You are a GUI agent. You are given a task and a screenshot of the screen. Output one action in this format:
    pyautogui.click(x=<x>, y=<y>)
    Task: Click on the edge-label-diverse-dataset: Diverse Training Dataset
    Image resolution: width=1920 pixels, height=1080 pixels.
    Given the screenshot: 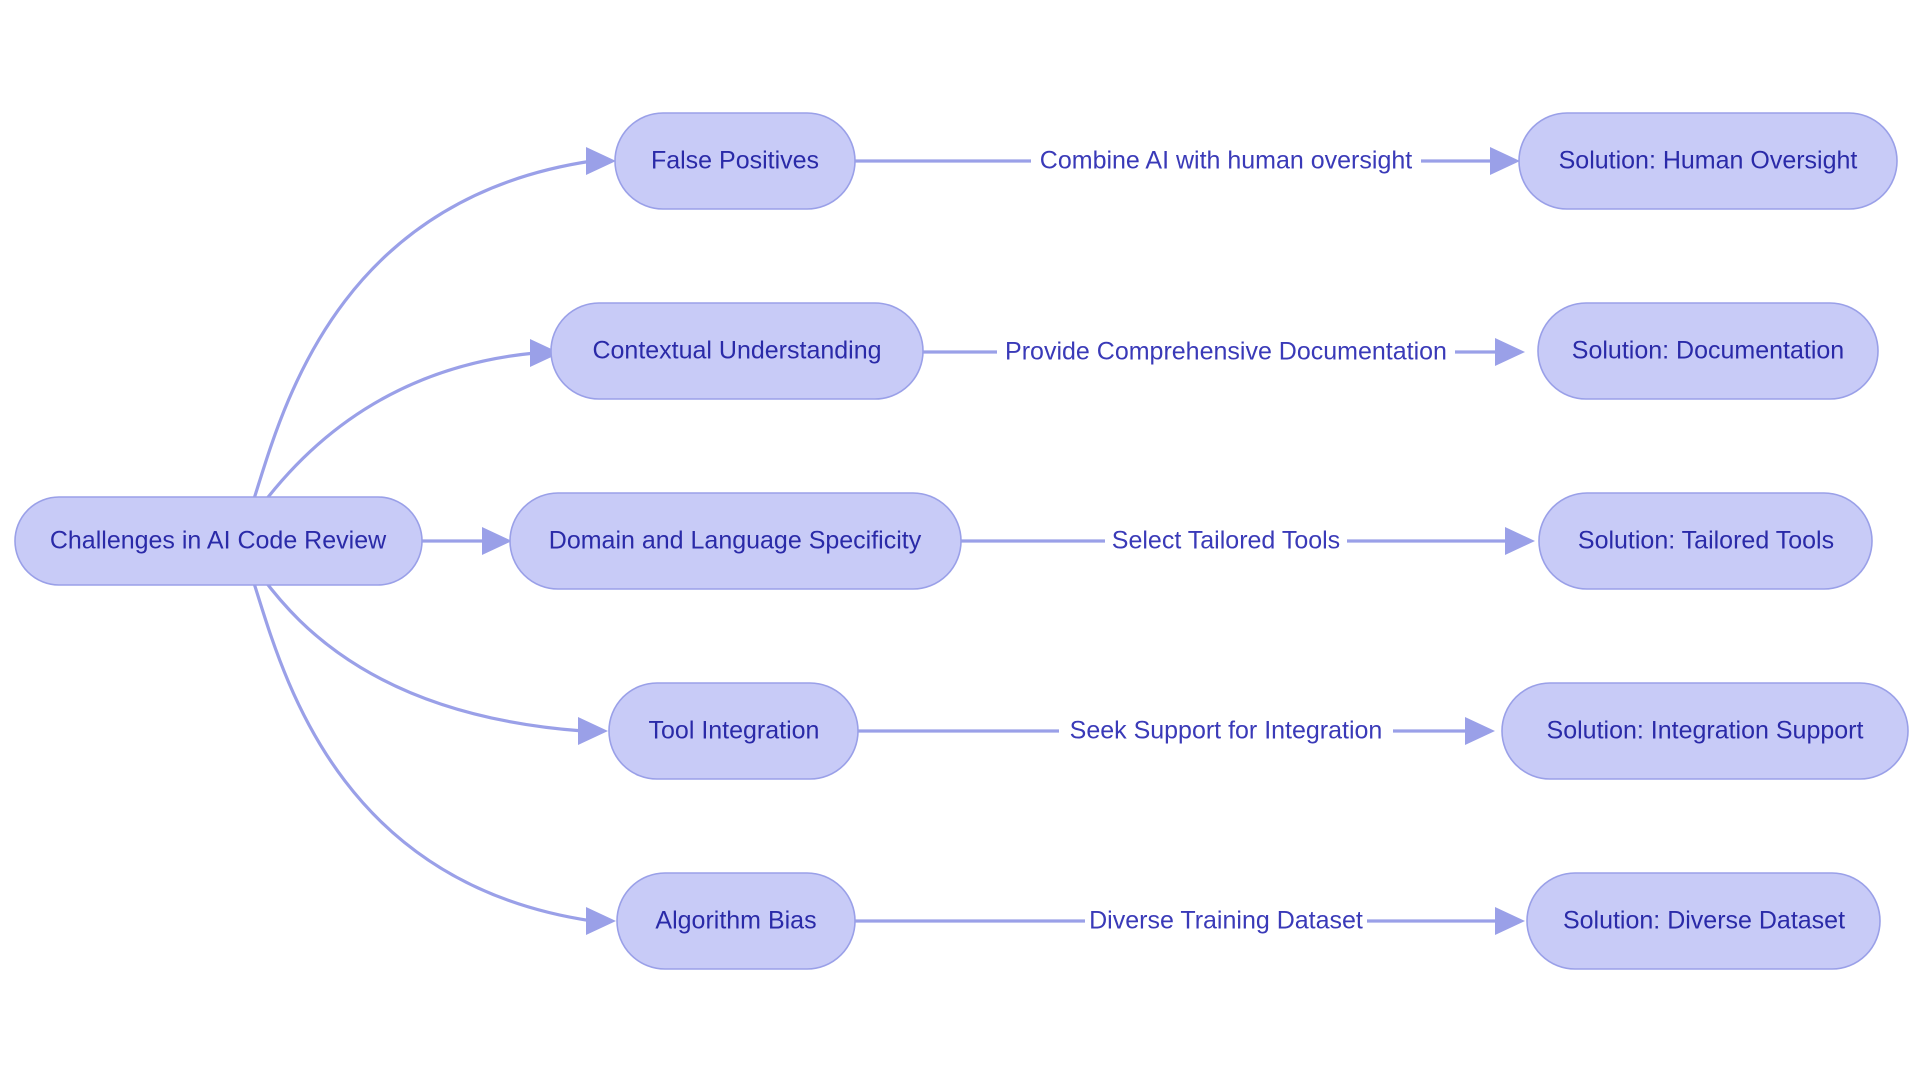 What is the action you would take?
    pyautogui.click(x=1226, y=921)
    